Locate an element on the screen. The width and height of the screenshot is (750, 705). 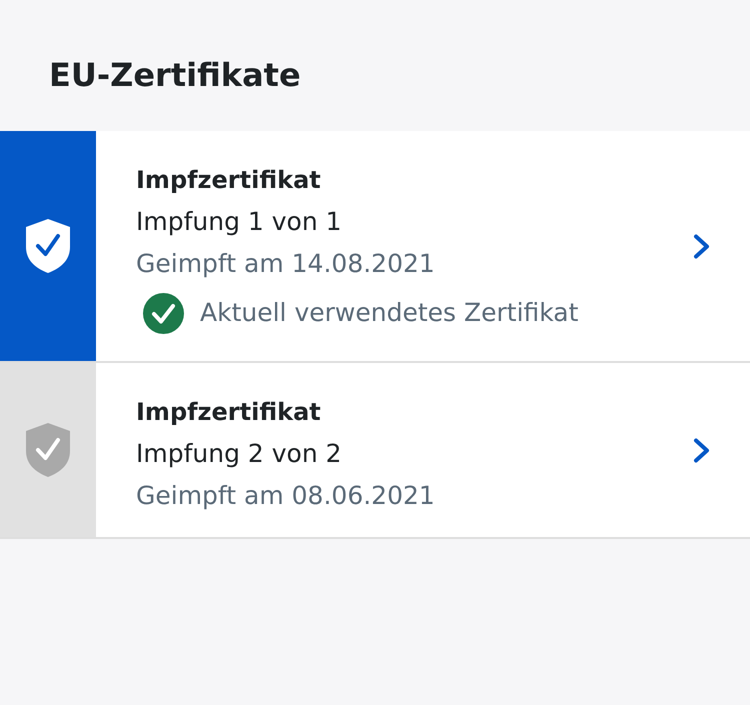
status-text: Aktuell verwendetes Zertifikat is located at coordinates (389, 313).